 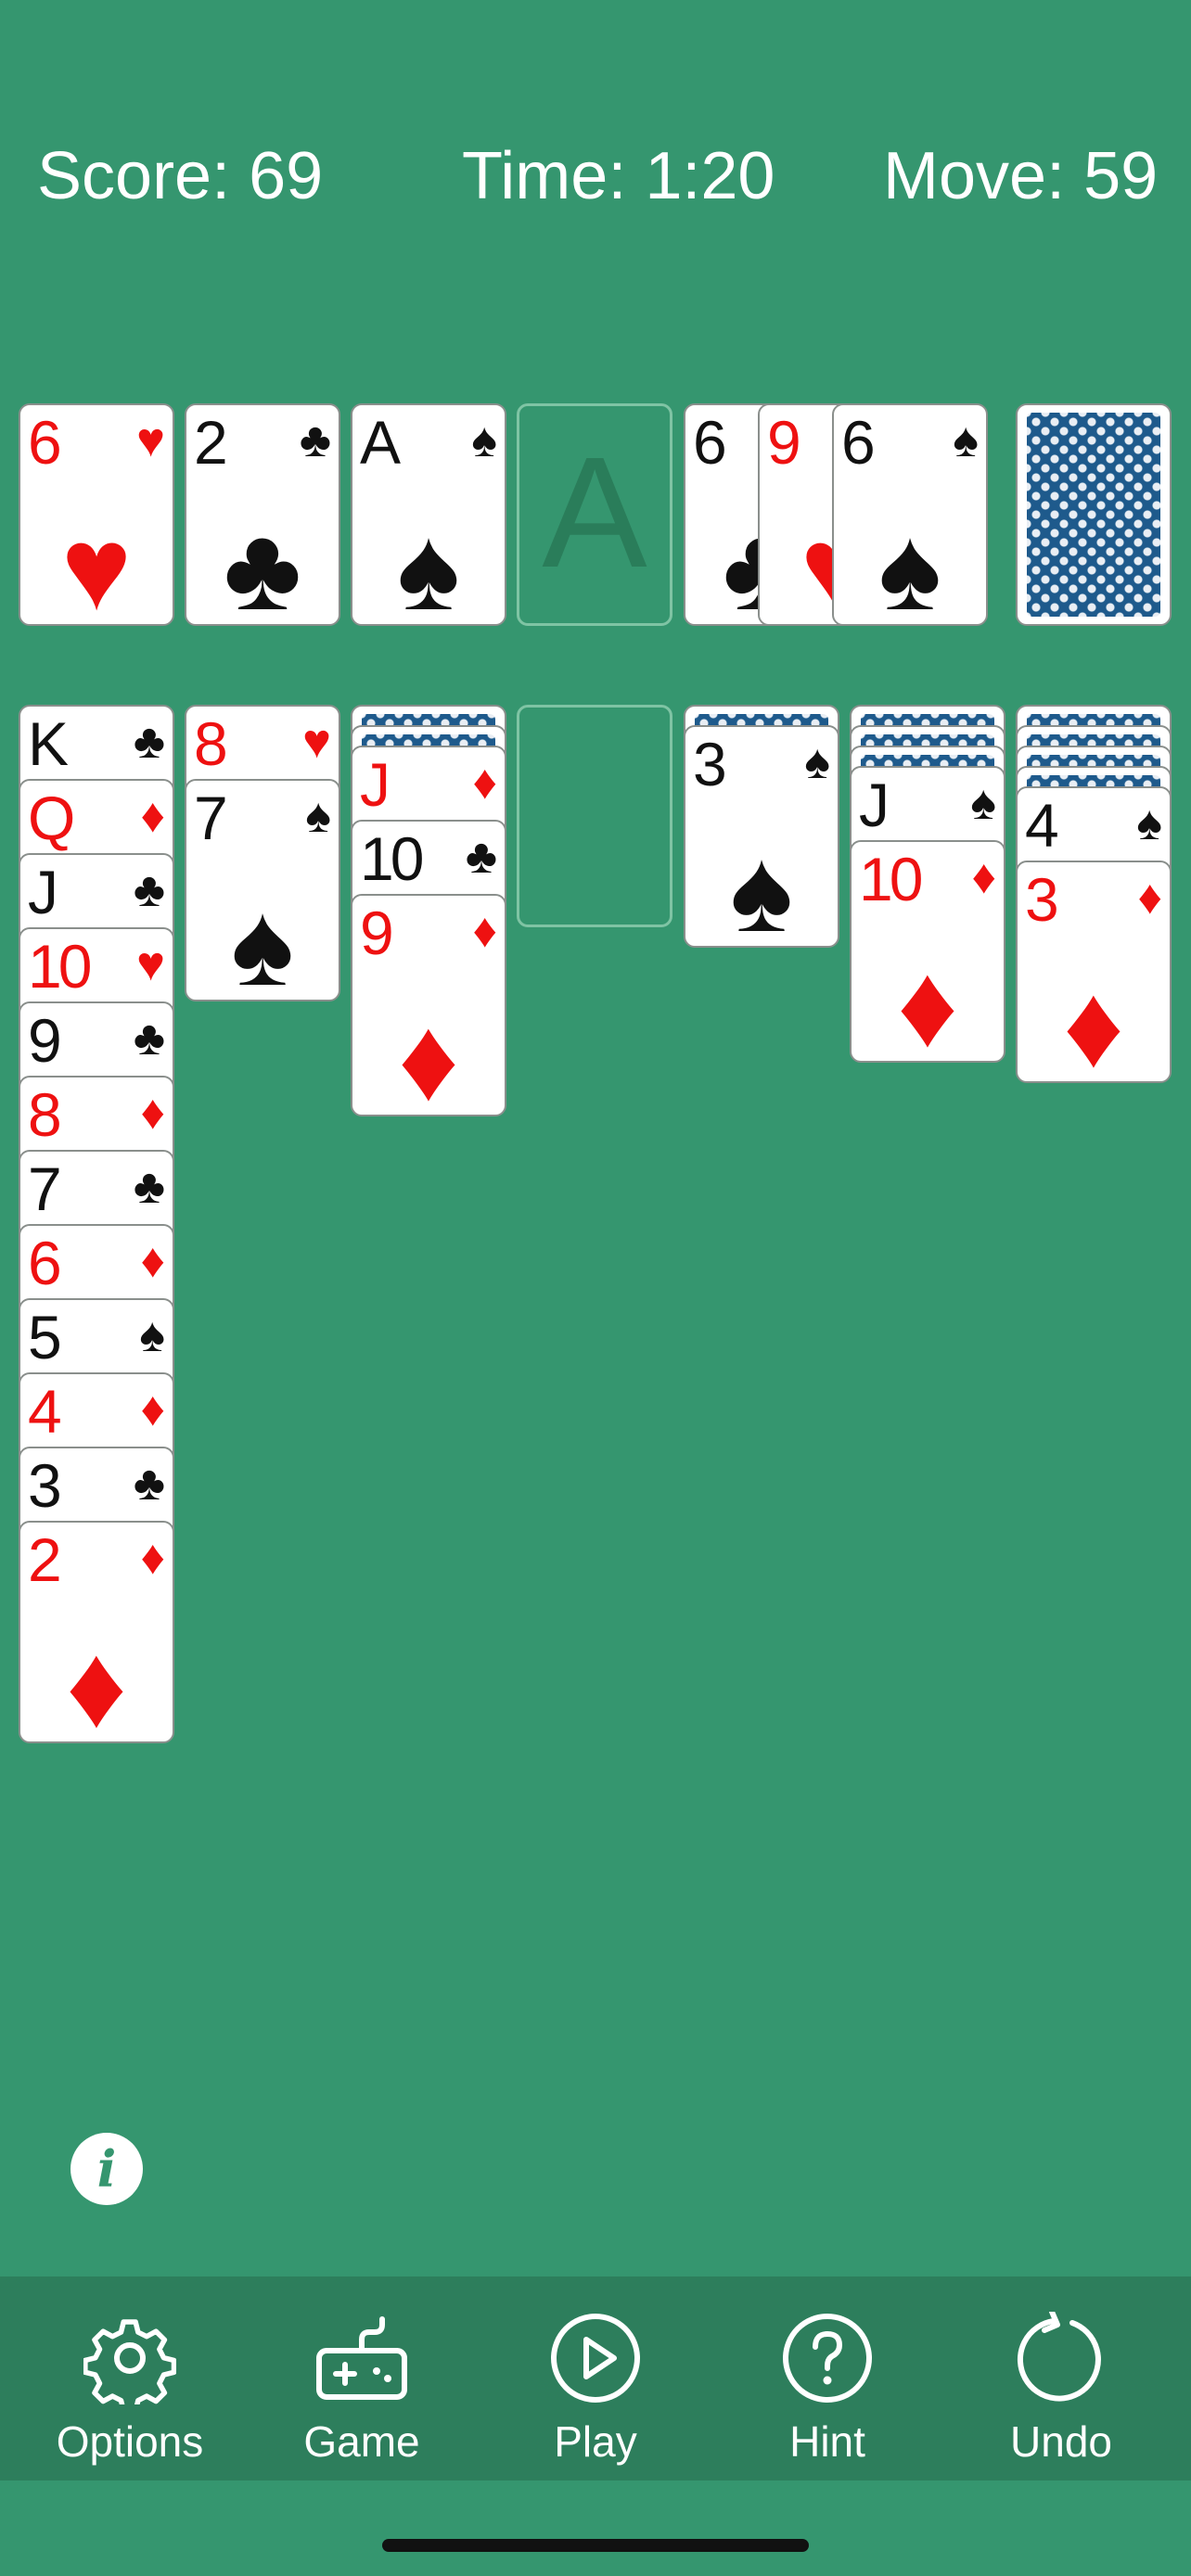 I want to click on foundation-slot-empty: A, so click(x=594, y=514).